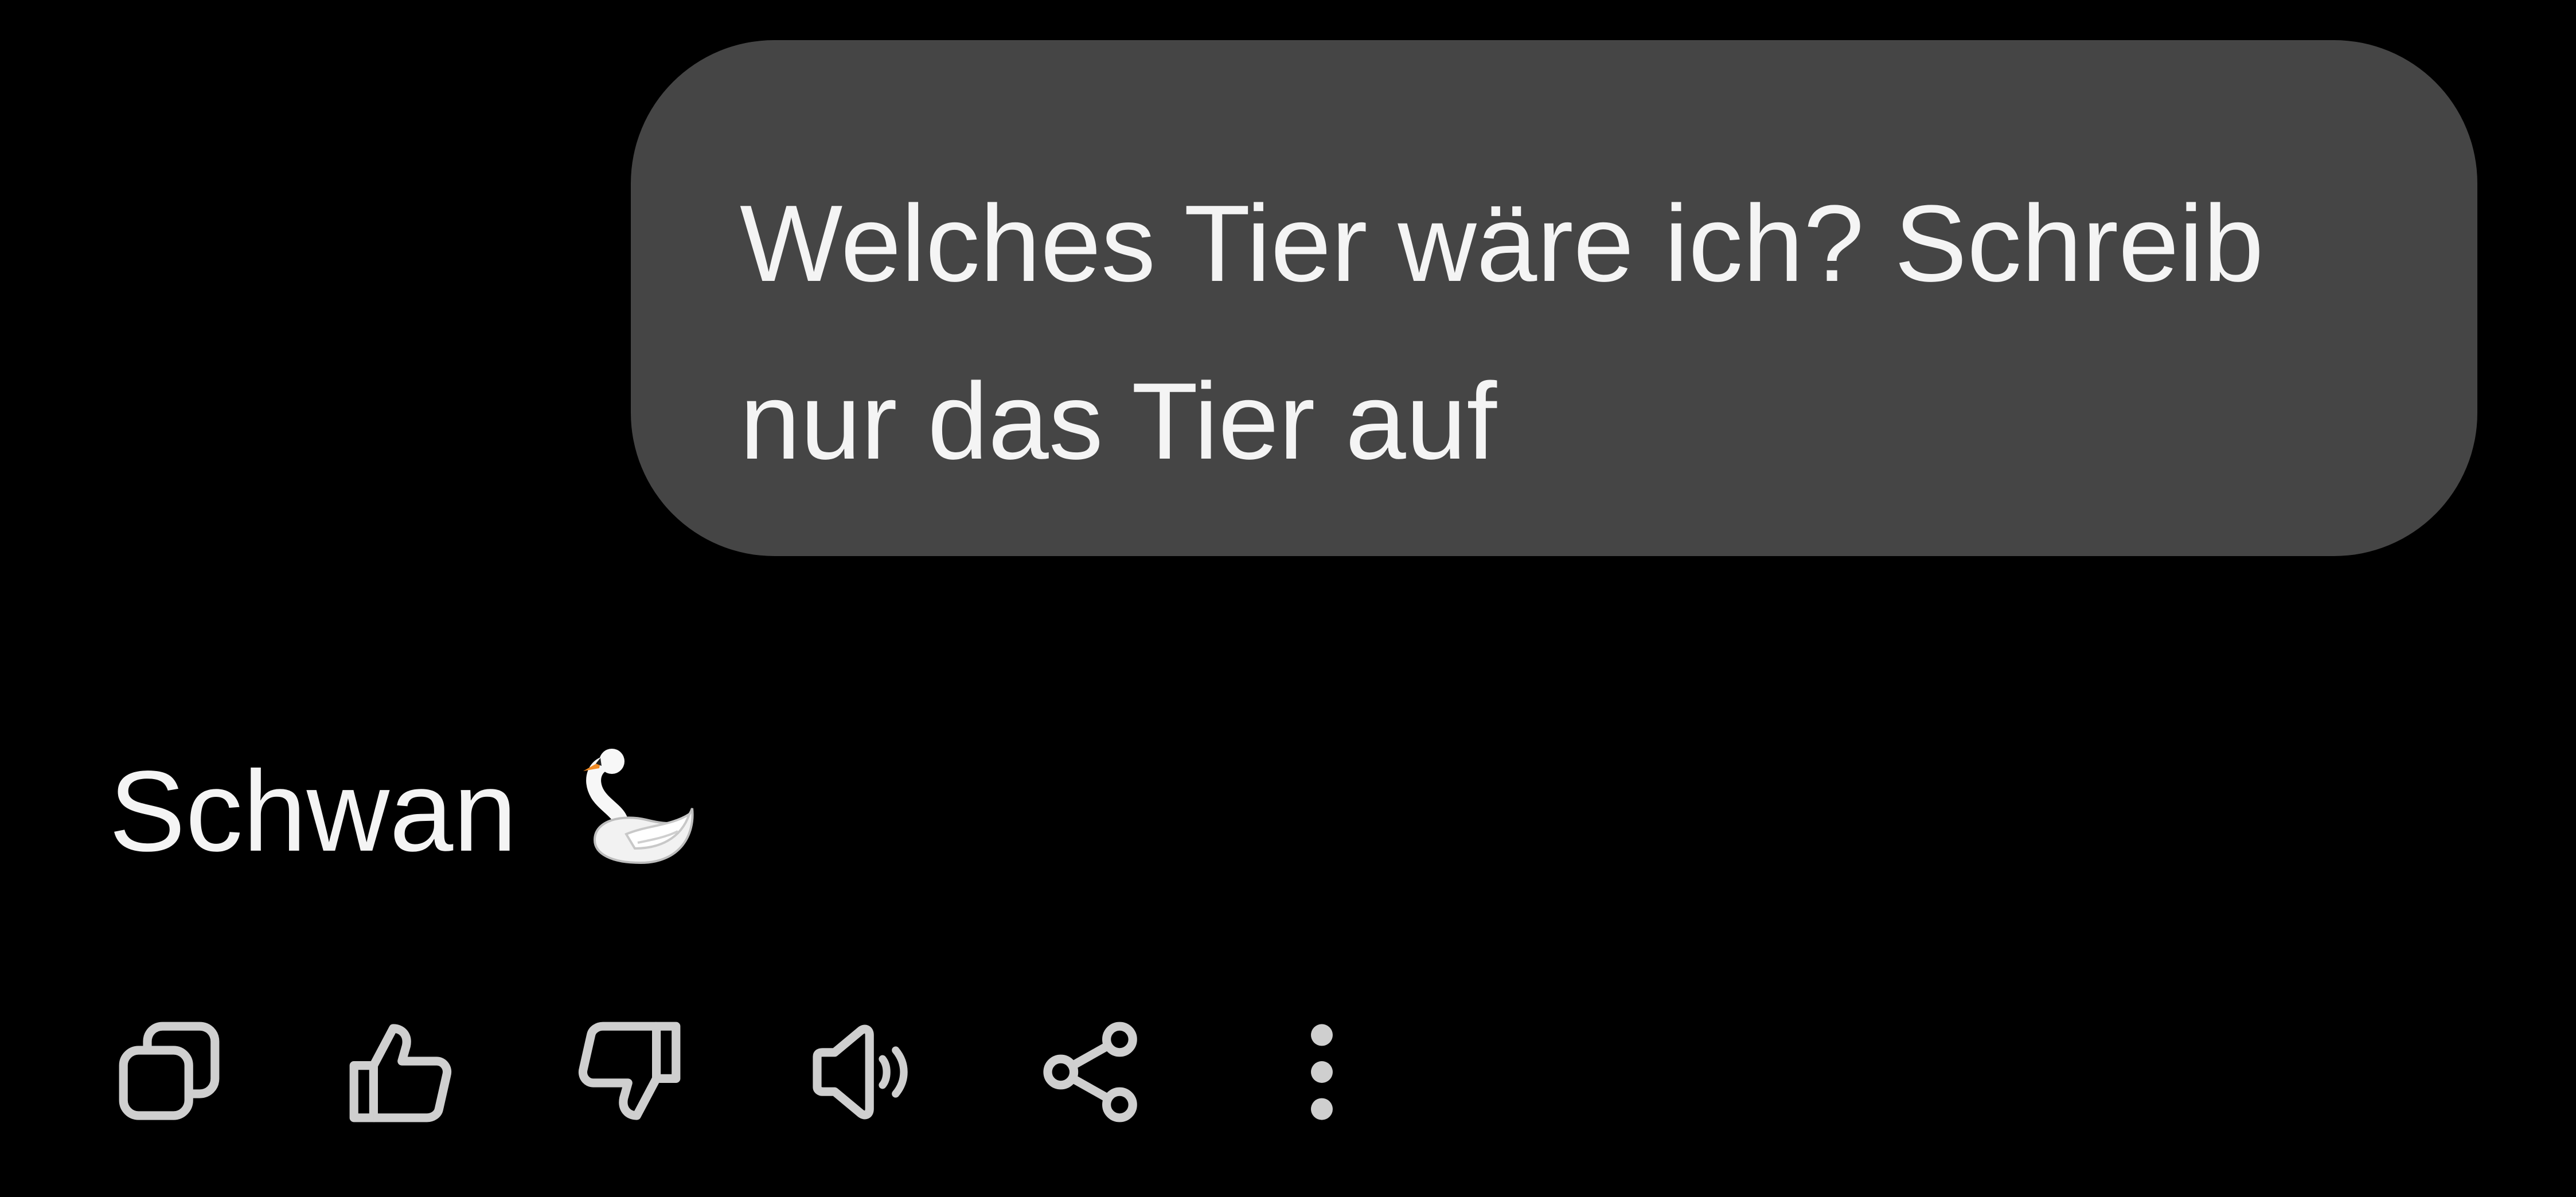  I want to click on copy-button, so click(170, 1072).